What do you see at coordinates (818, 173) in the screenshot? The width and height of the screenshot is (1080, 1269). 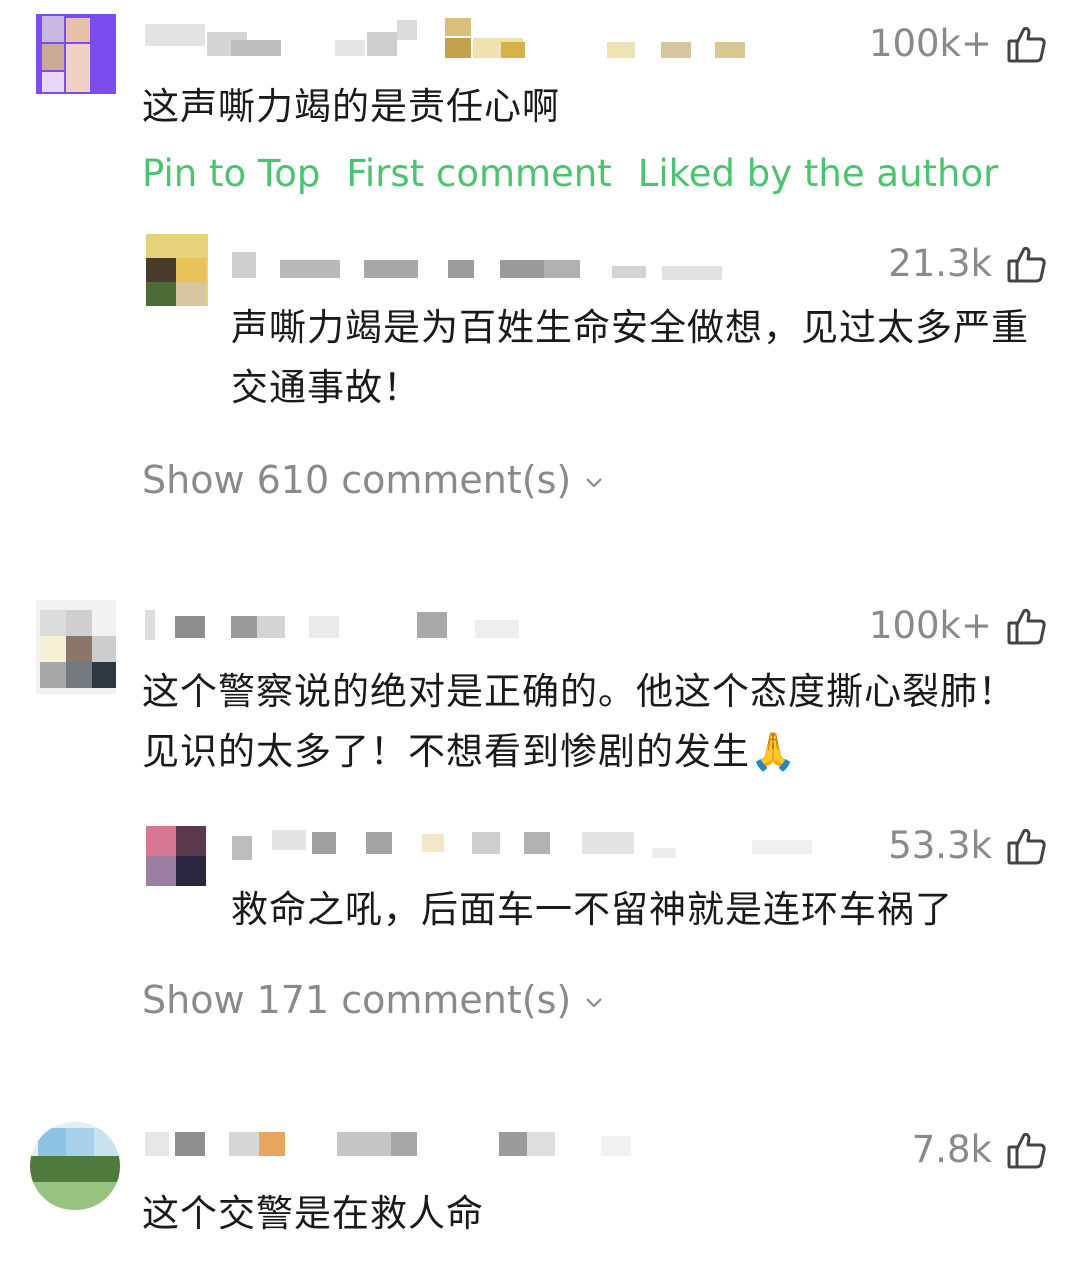 I see `tag-liked-by-author: Liked by the author` at bounding box center [818, 173].